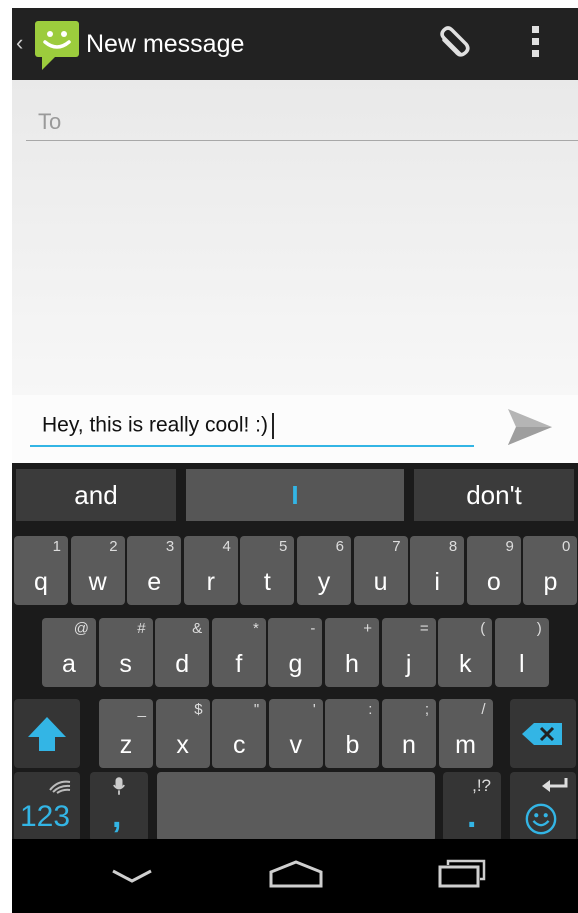  I want to click on key-label: t, so click(267, 582).